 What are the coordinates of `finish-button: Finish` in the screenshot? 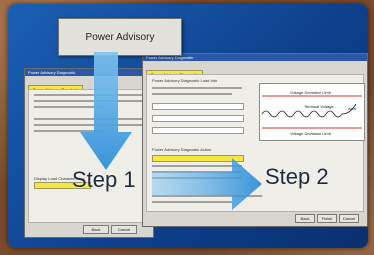 It's located at (327, 218).